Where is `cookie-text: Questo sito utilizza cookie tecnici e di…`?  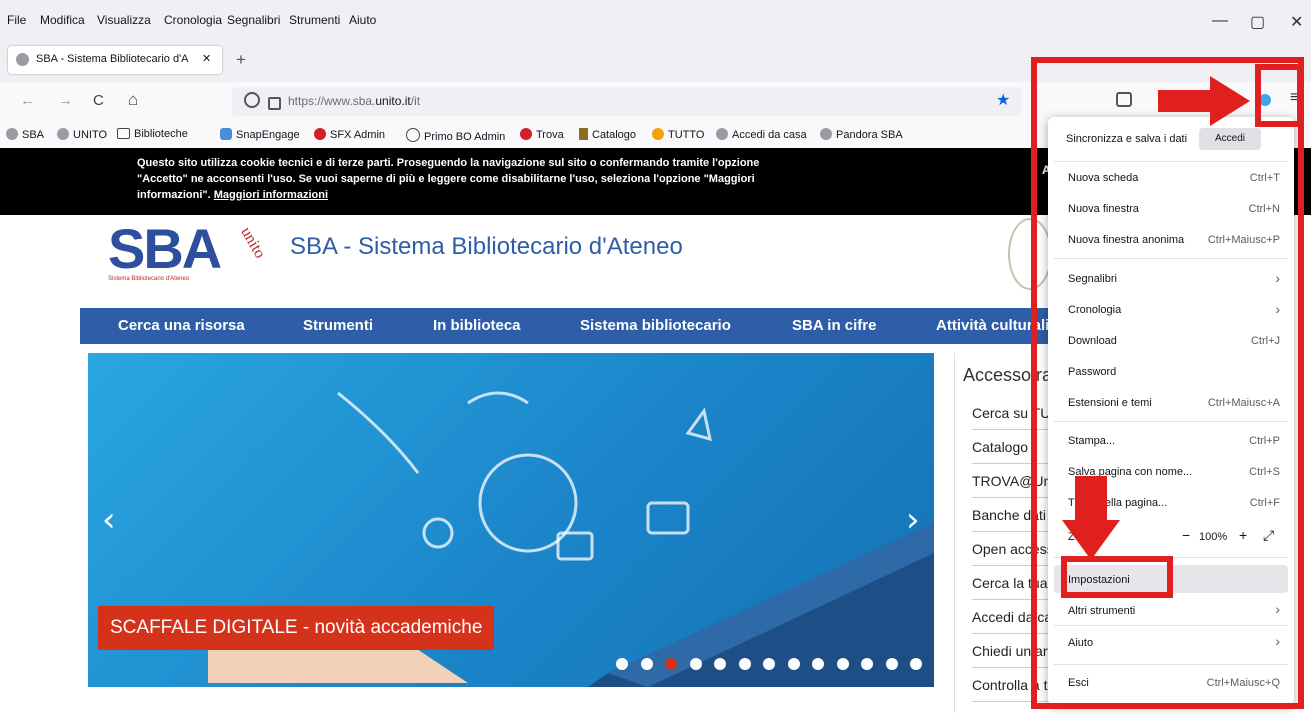
cookie-text: Questo sito utilizza cookie tecnici e di… is located at coordinates (448, 179).